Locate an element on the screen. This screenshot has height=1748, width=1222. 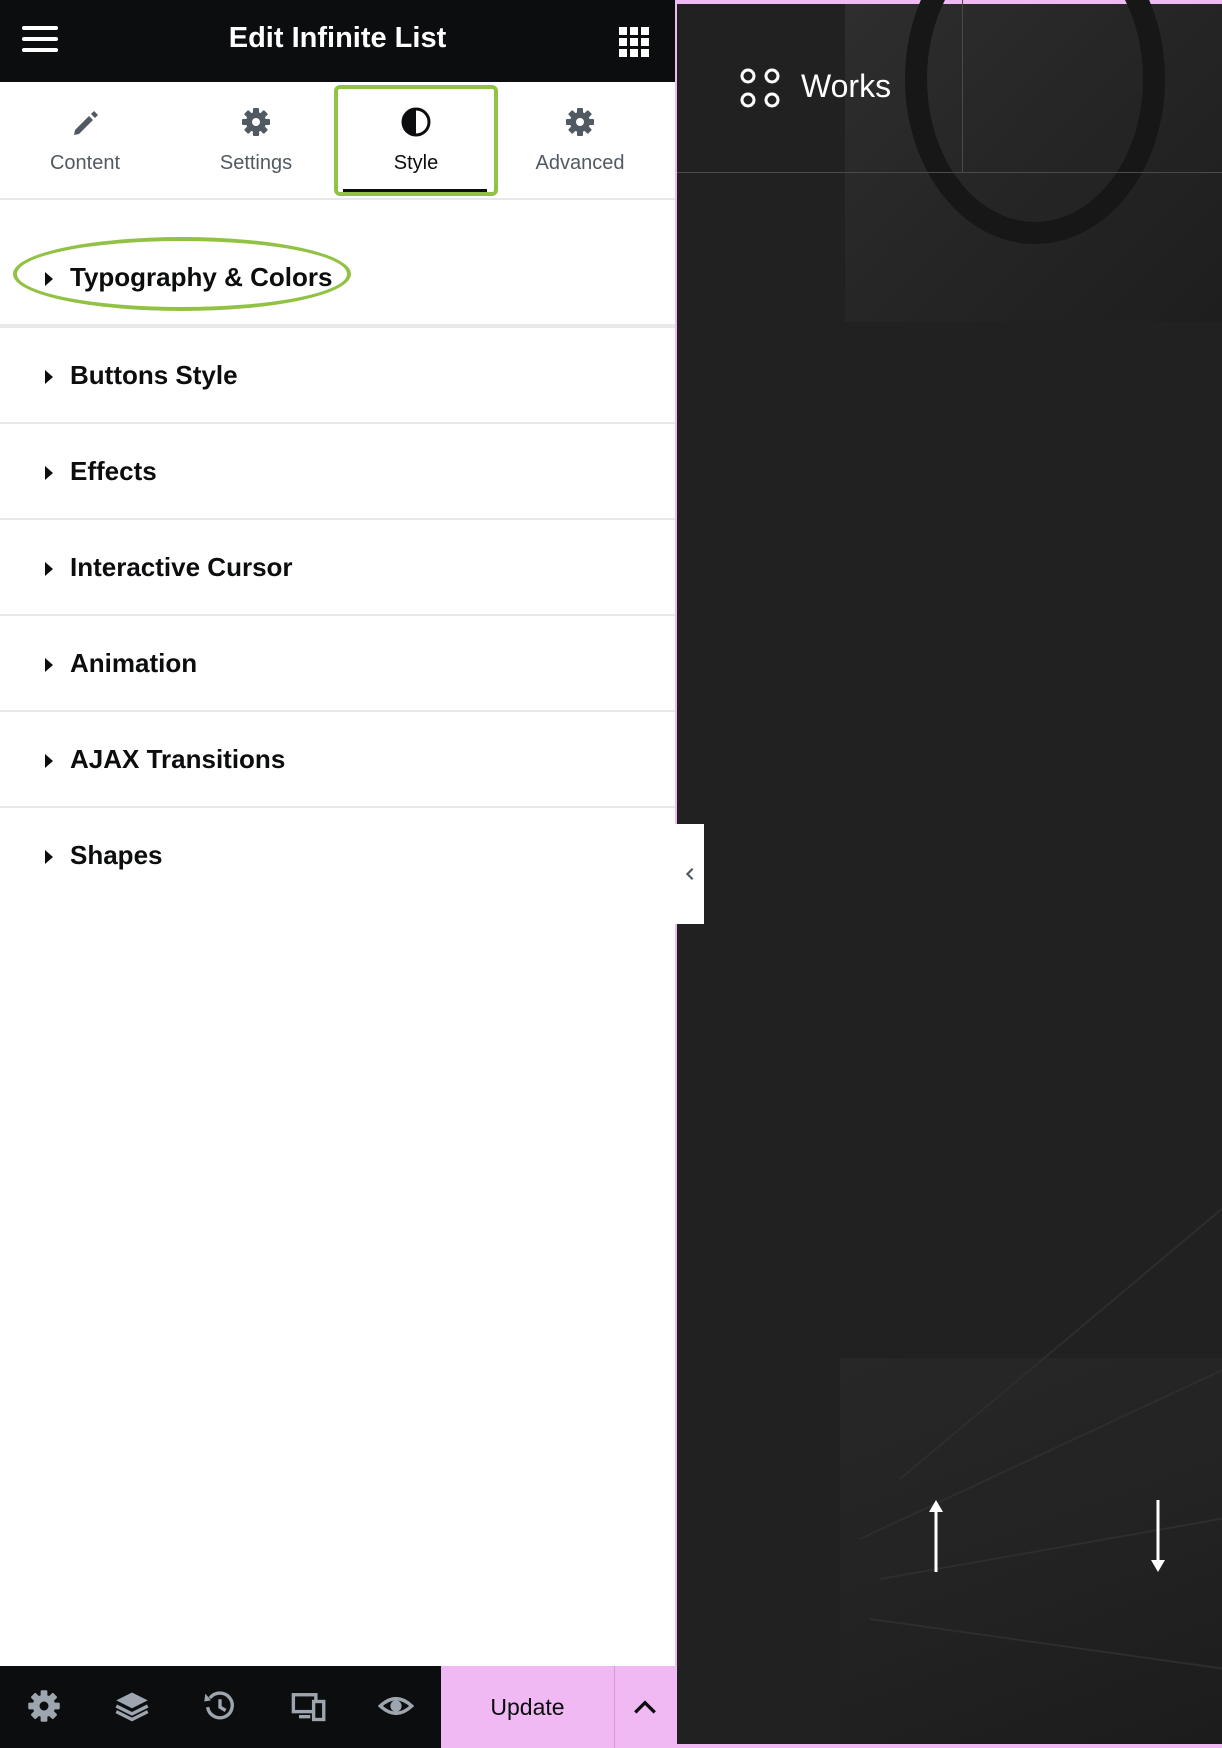
update-button: Update is located at coordinates (527, 1707).